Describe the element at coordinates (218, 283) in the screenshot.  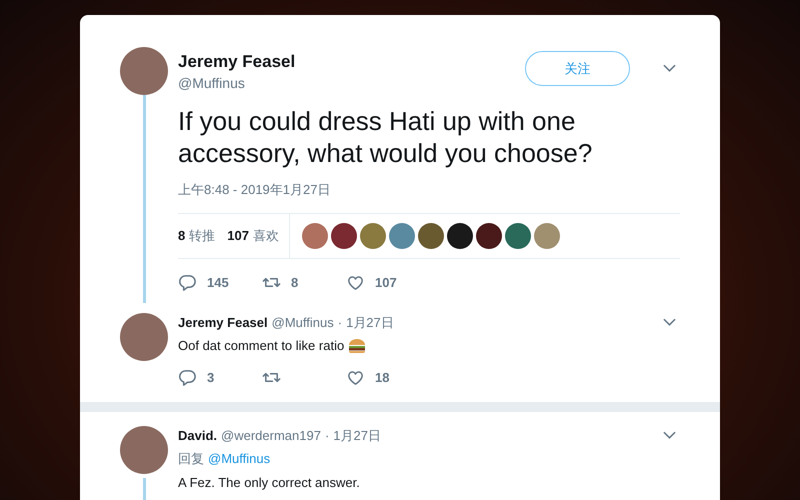
I see `action-count: 145` at that location.